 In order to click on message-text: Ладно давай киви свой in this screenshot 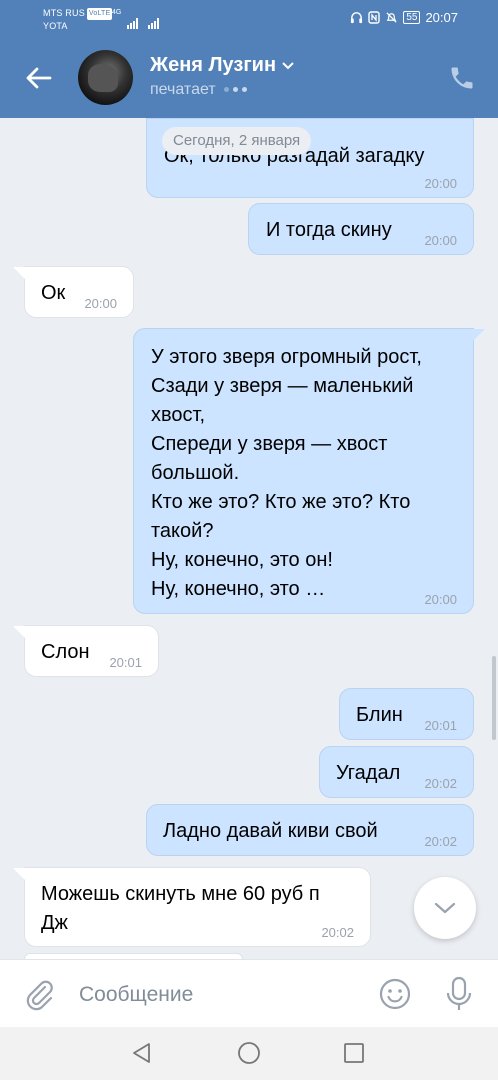, I will do `click(270, 831)`.